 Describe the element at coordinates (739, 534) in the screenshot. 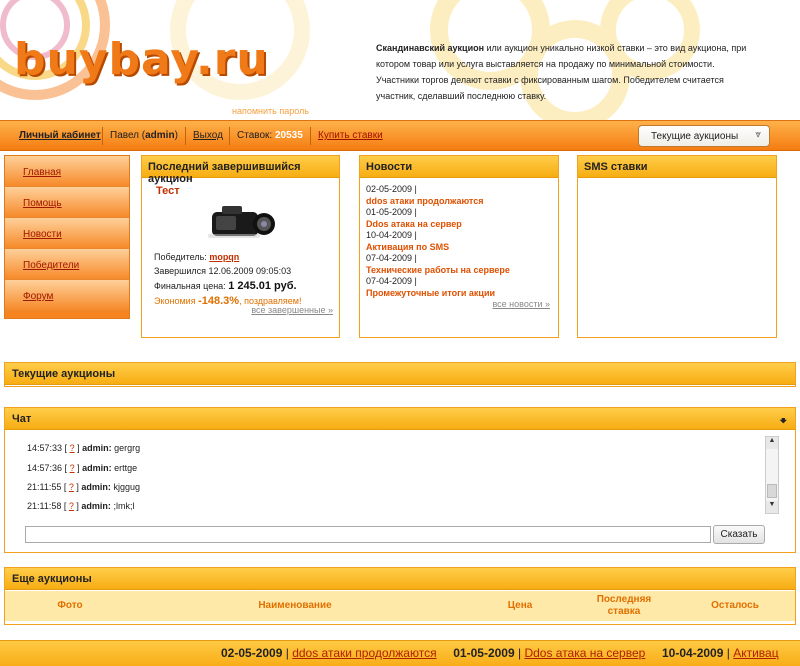

I see `chat-send-button: Сказать` at that location.